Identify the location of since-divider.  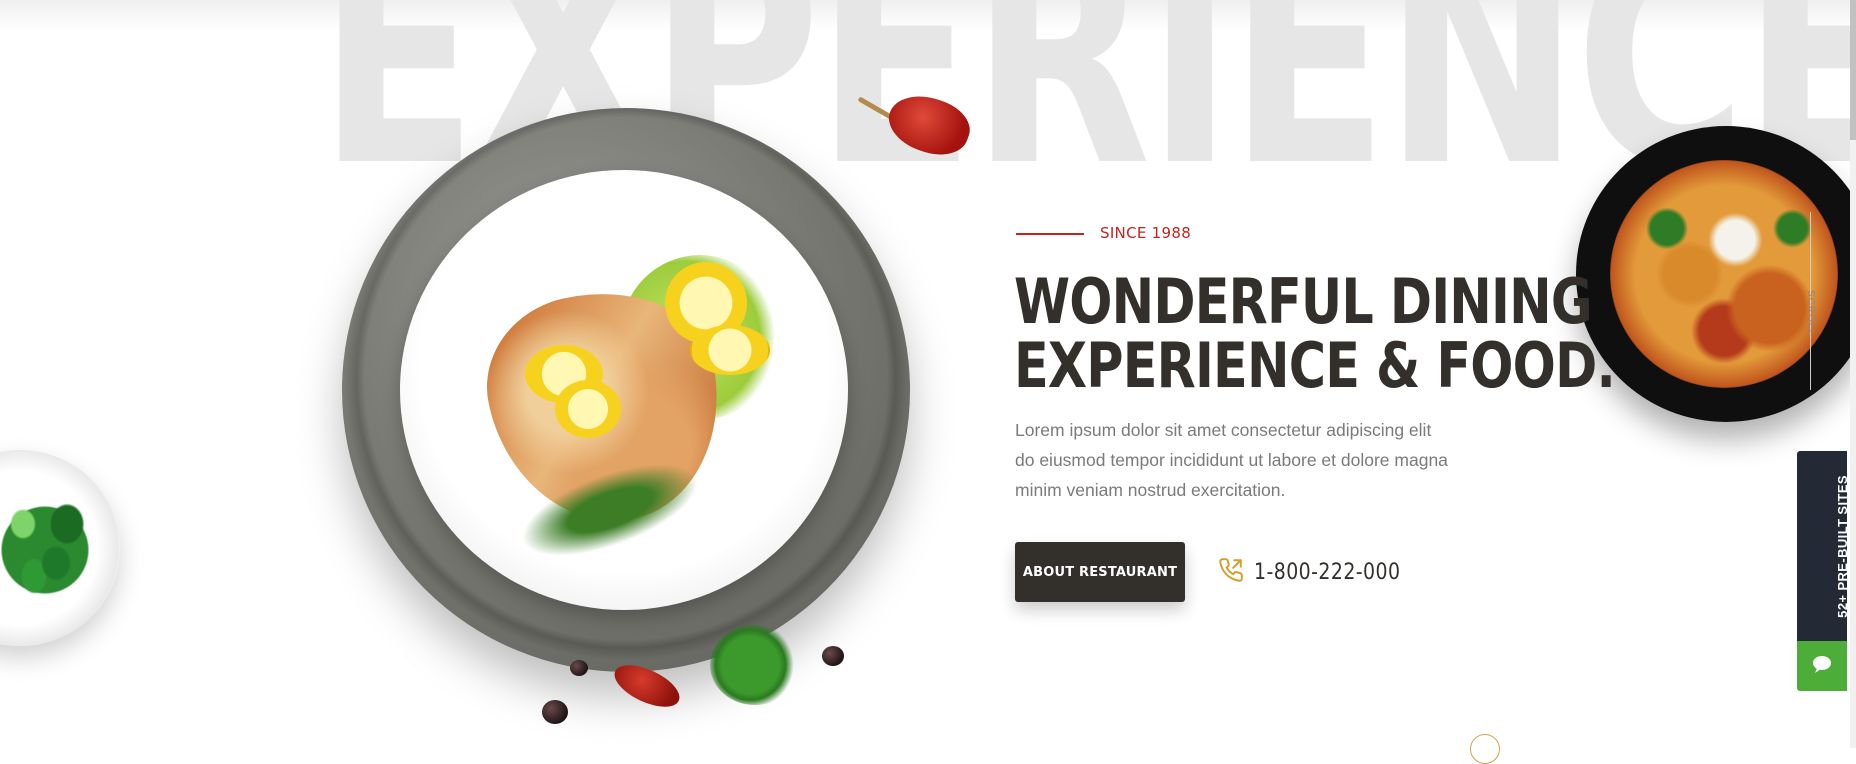
(1050, 234).